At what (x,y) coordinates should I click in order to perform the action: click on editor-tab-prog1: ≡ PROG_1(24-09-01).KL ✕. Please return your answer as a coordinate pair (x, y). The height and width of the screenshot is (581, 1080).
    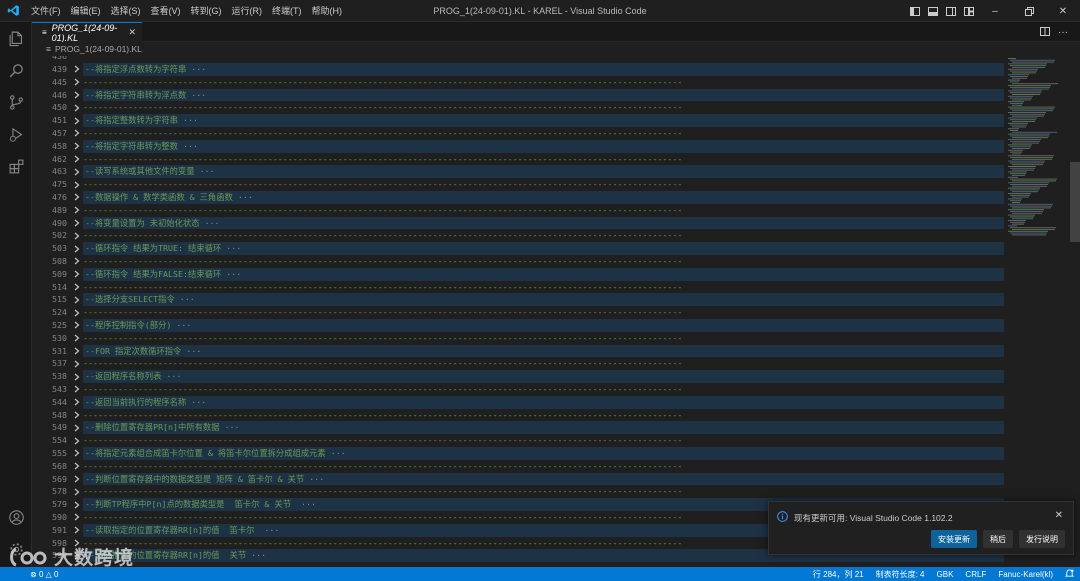
    Looking at the image, I should click on (87, 32).